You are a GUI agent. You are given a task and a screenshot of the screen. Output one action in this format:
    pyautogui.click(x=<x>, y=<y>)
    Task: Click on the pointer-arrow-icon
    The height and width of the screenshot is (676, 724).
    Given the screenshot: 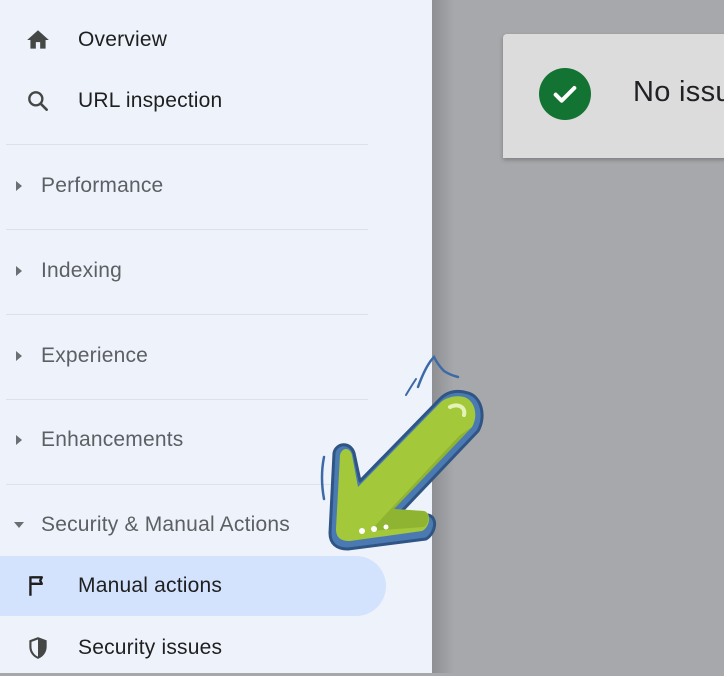 What is the action you would take?
    pyautogui.click(x=402, y=452)
    